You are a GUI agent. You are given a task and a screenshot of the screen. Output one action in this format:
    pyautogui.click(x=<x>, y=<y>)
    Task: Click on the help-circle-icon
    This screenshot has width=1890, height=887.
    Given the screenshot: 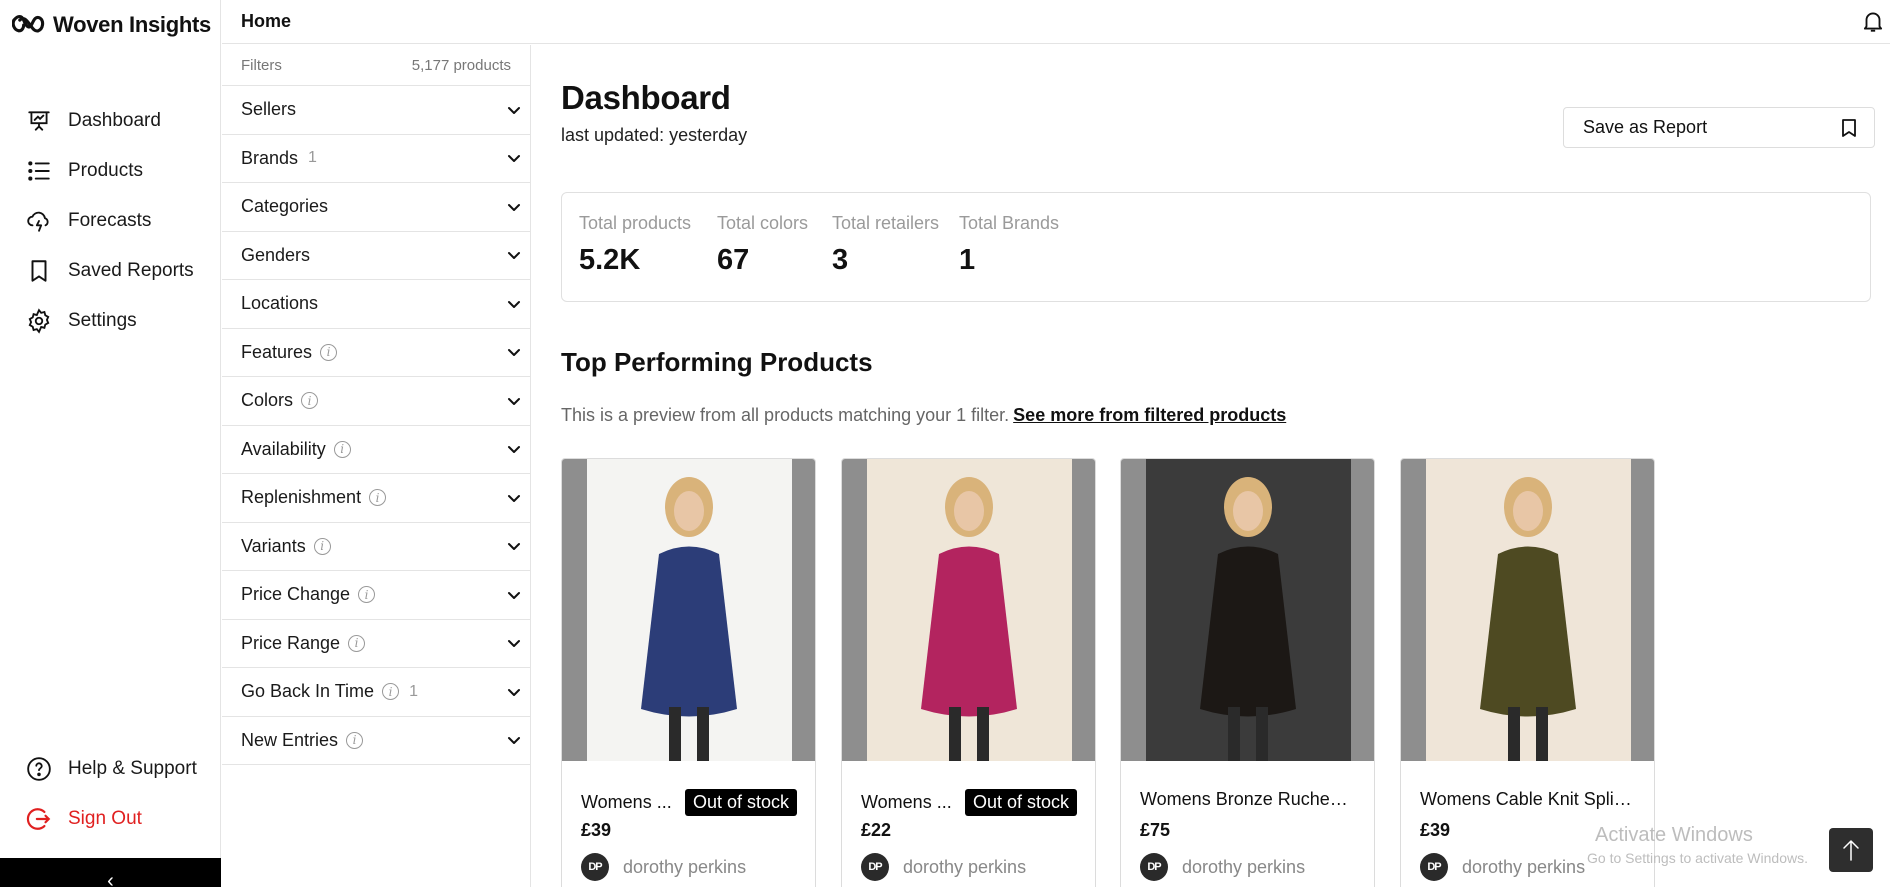 What is the action you would take?
    pyautogui.click(x=39, y=769)
    